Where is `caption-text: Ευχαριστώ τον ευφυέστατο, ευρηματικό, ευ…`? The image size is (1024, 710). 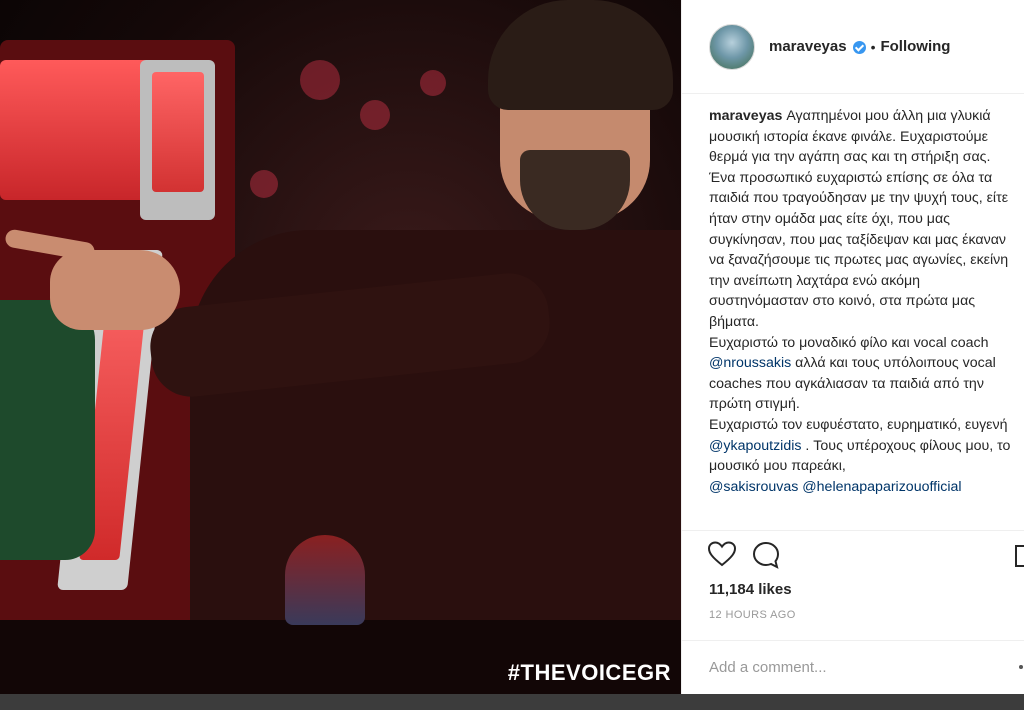
caption-text: Ευχαριστώ τον ευφυέστατο, ευρηματικό, ευ… is located at coordinates (858, 424).